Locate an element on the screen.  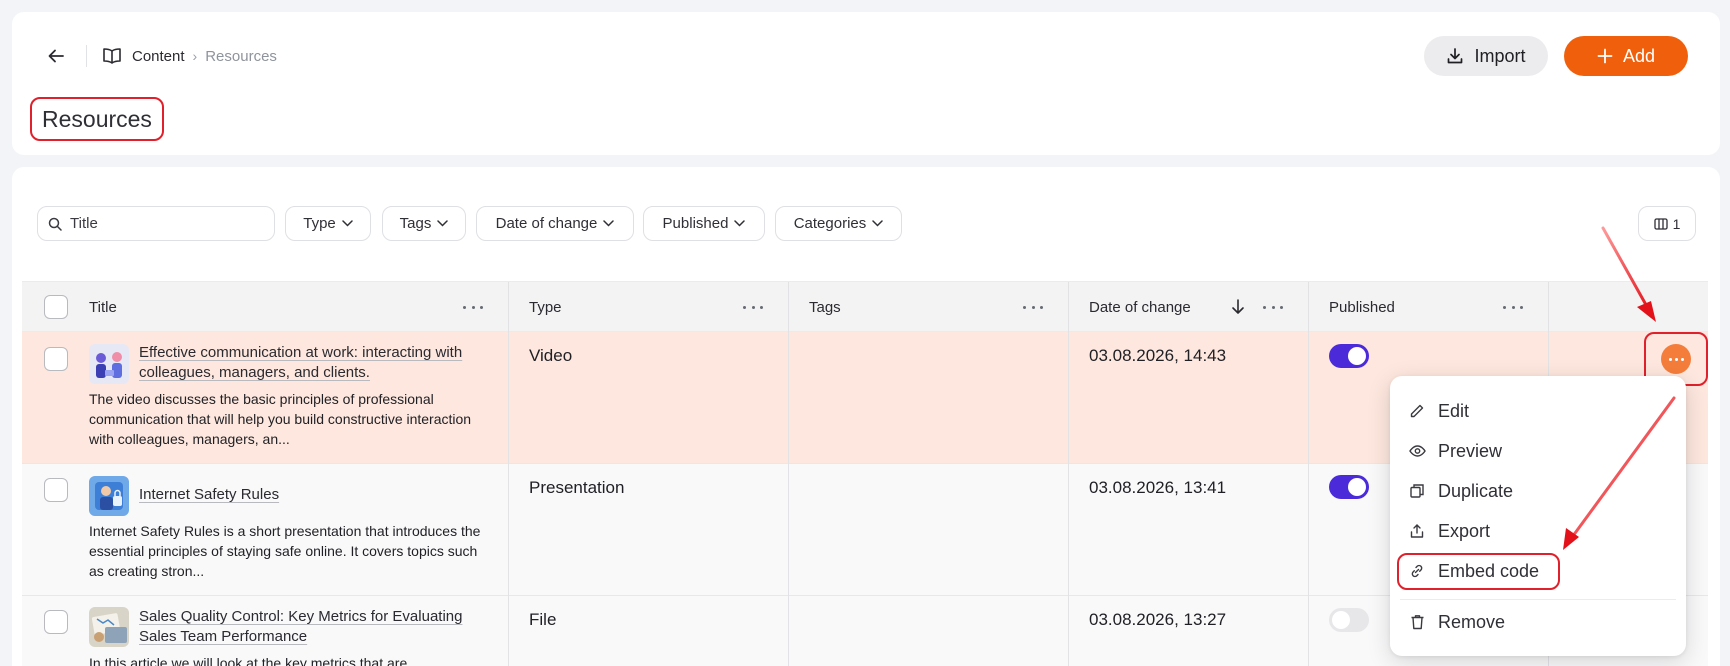
select-all-checkbox is located at coordinates (56, 307).